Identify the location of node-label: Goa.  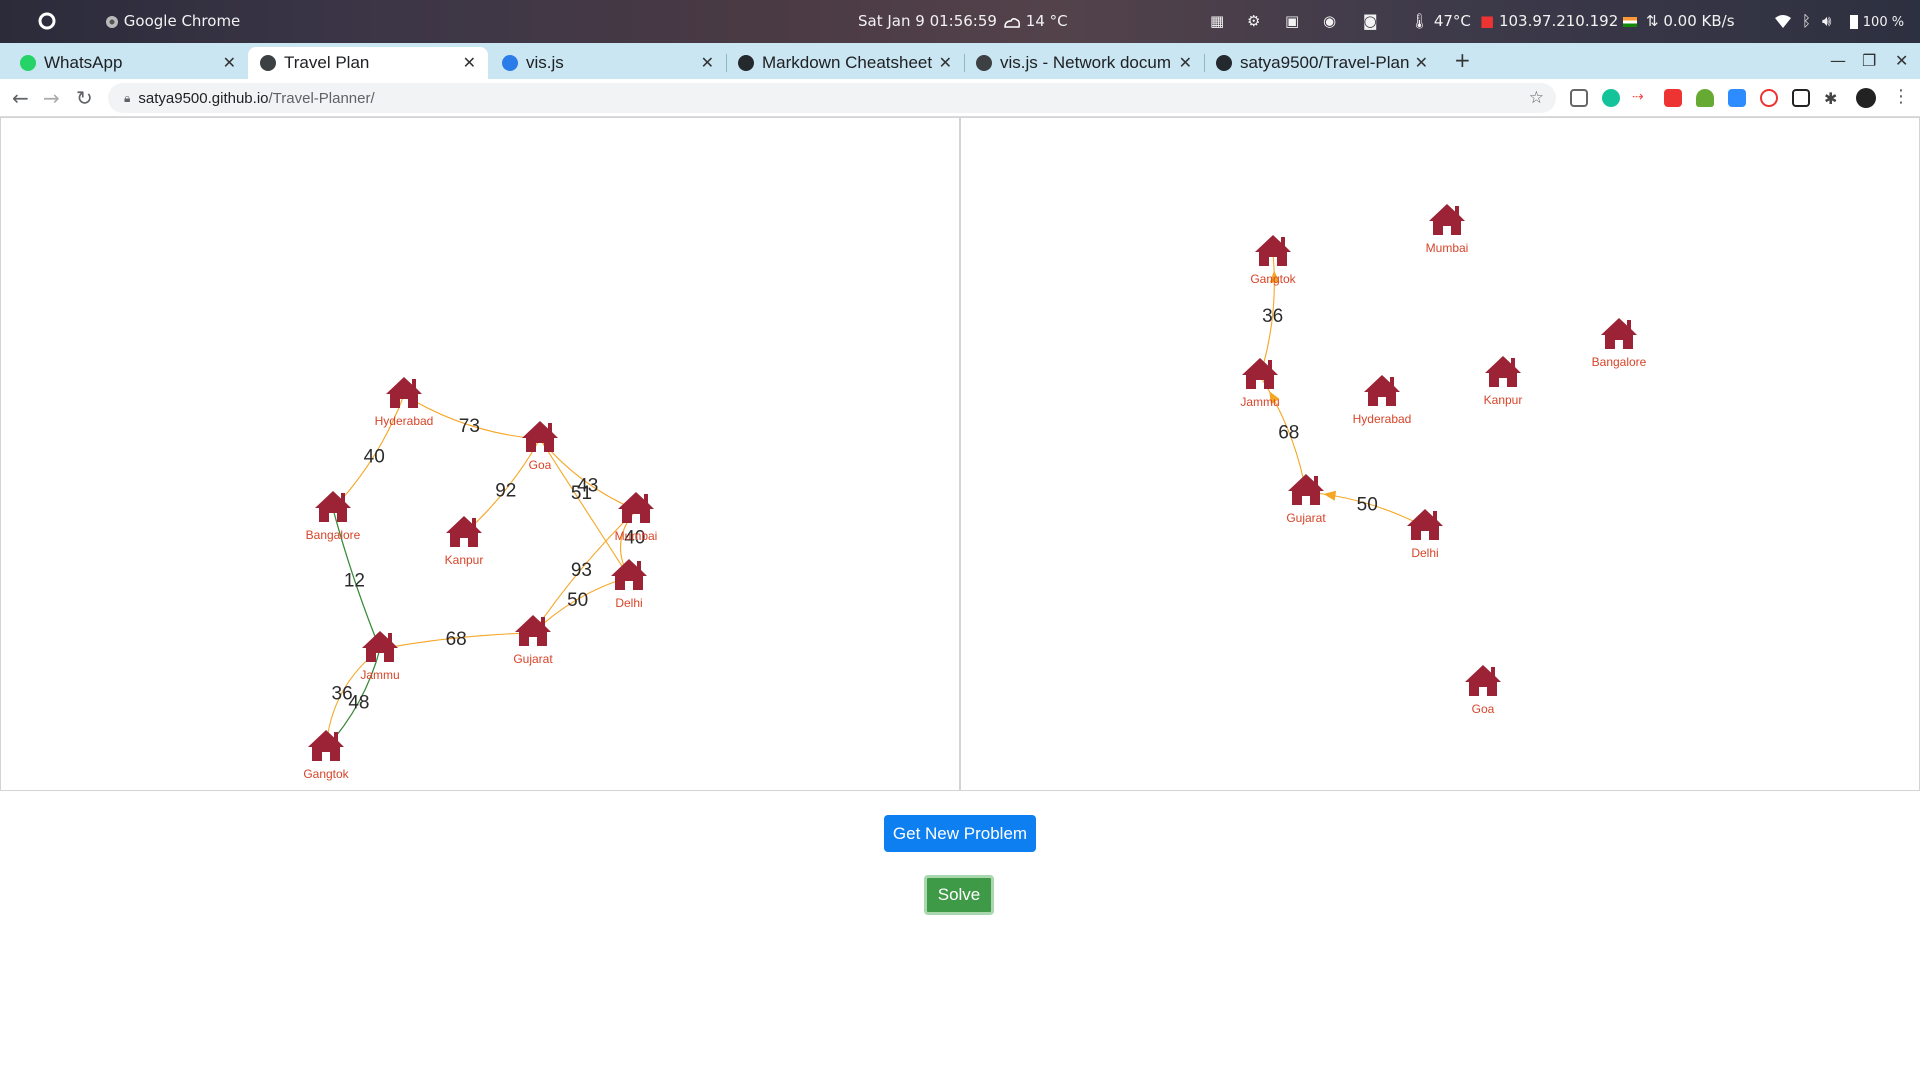
(540, 465).